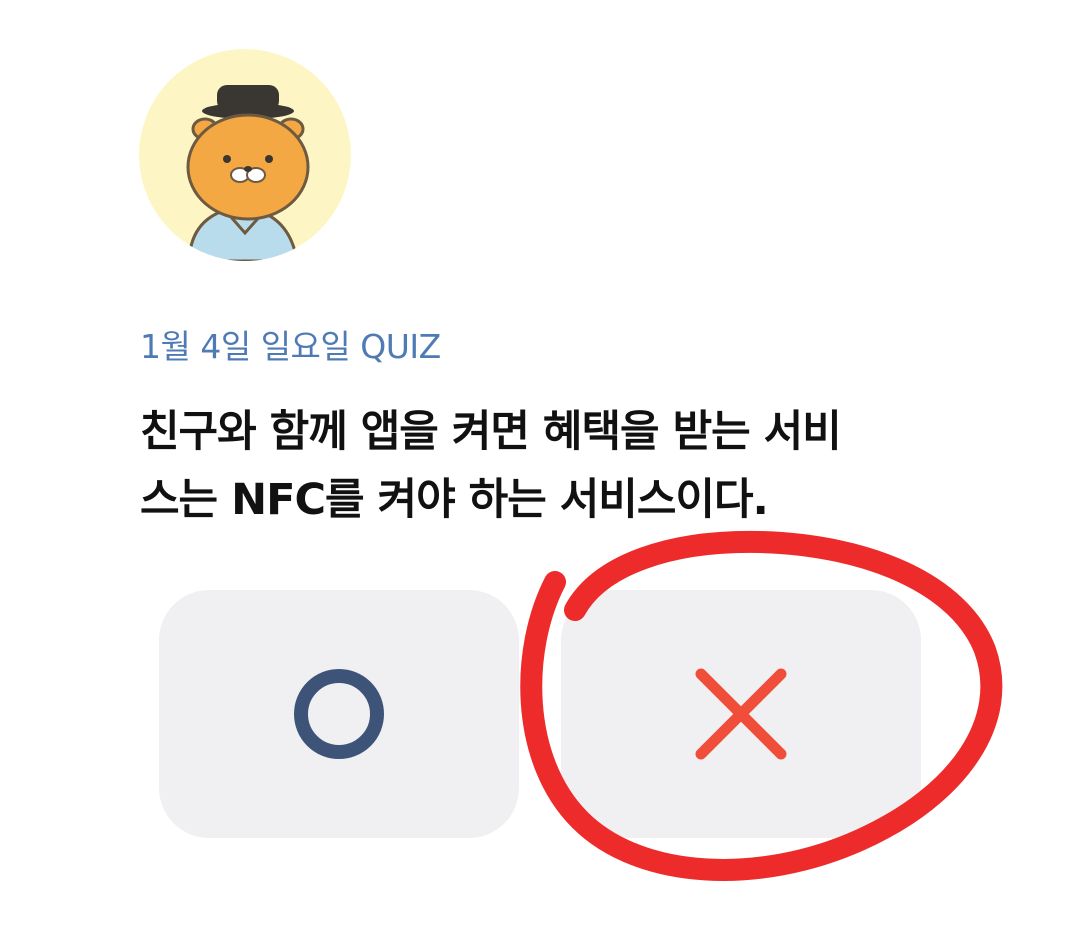 Image resolution: width=1080 pixels, height=934 pixels. I want to click on x-mark-icon, so click(741, 714).